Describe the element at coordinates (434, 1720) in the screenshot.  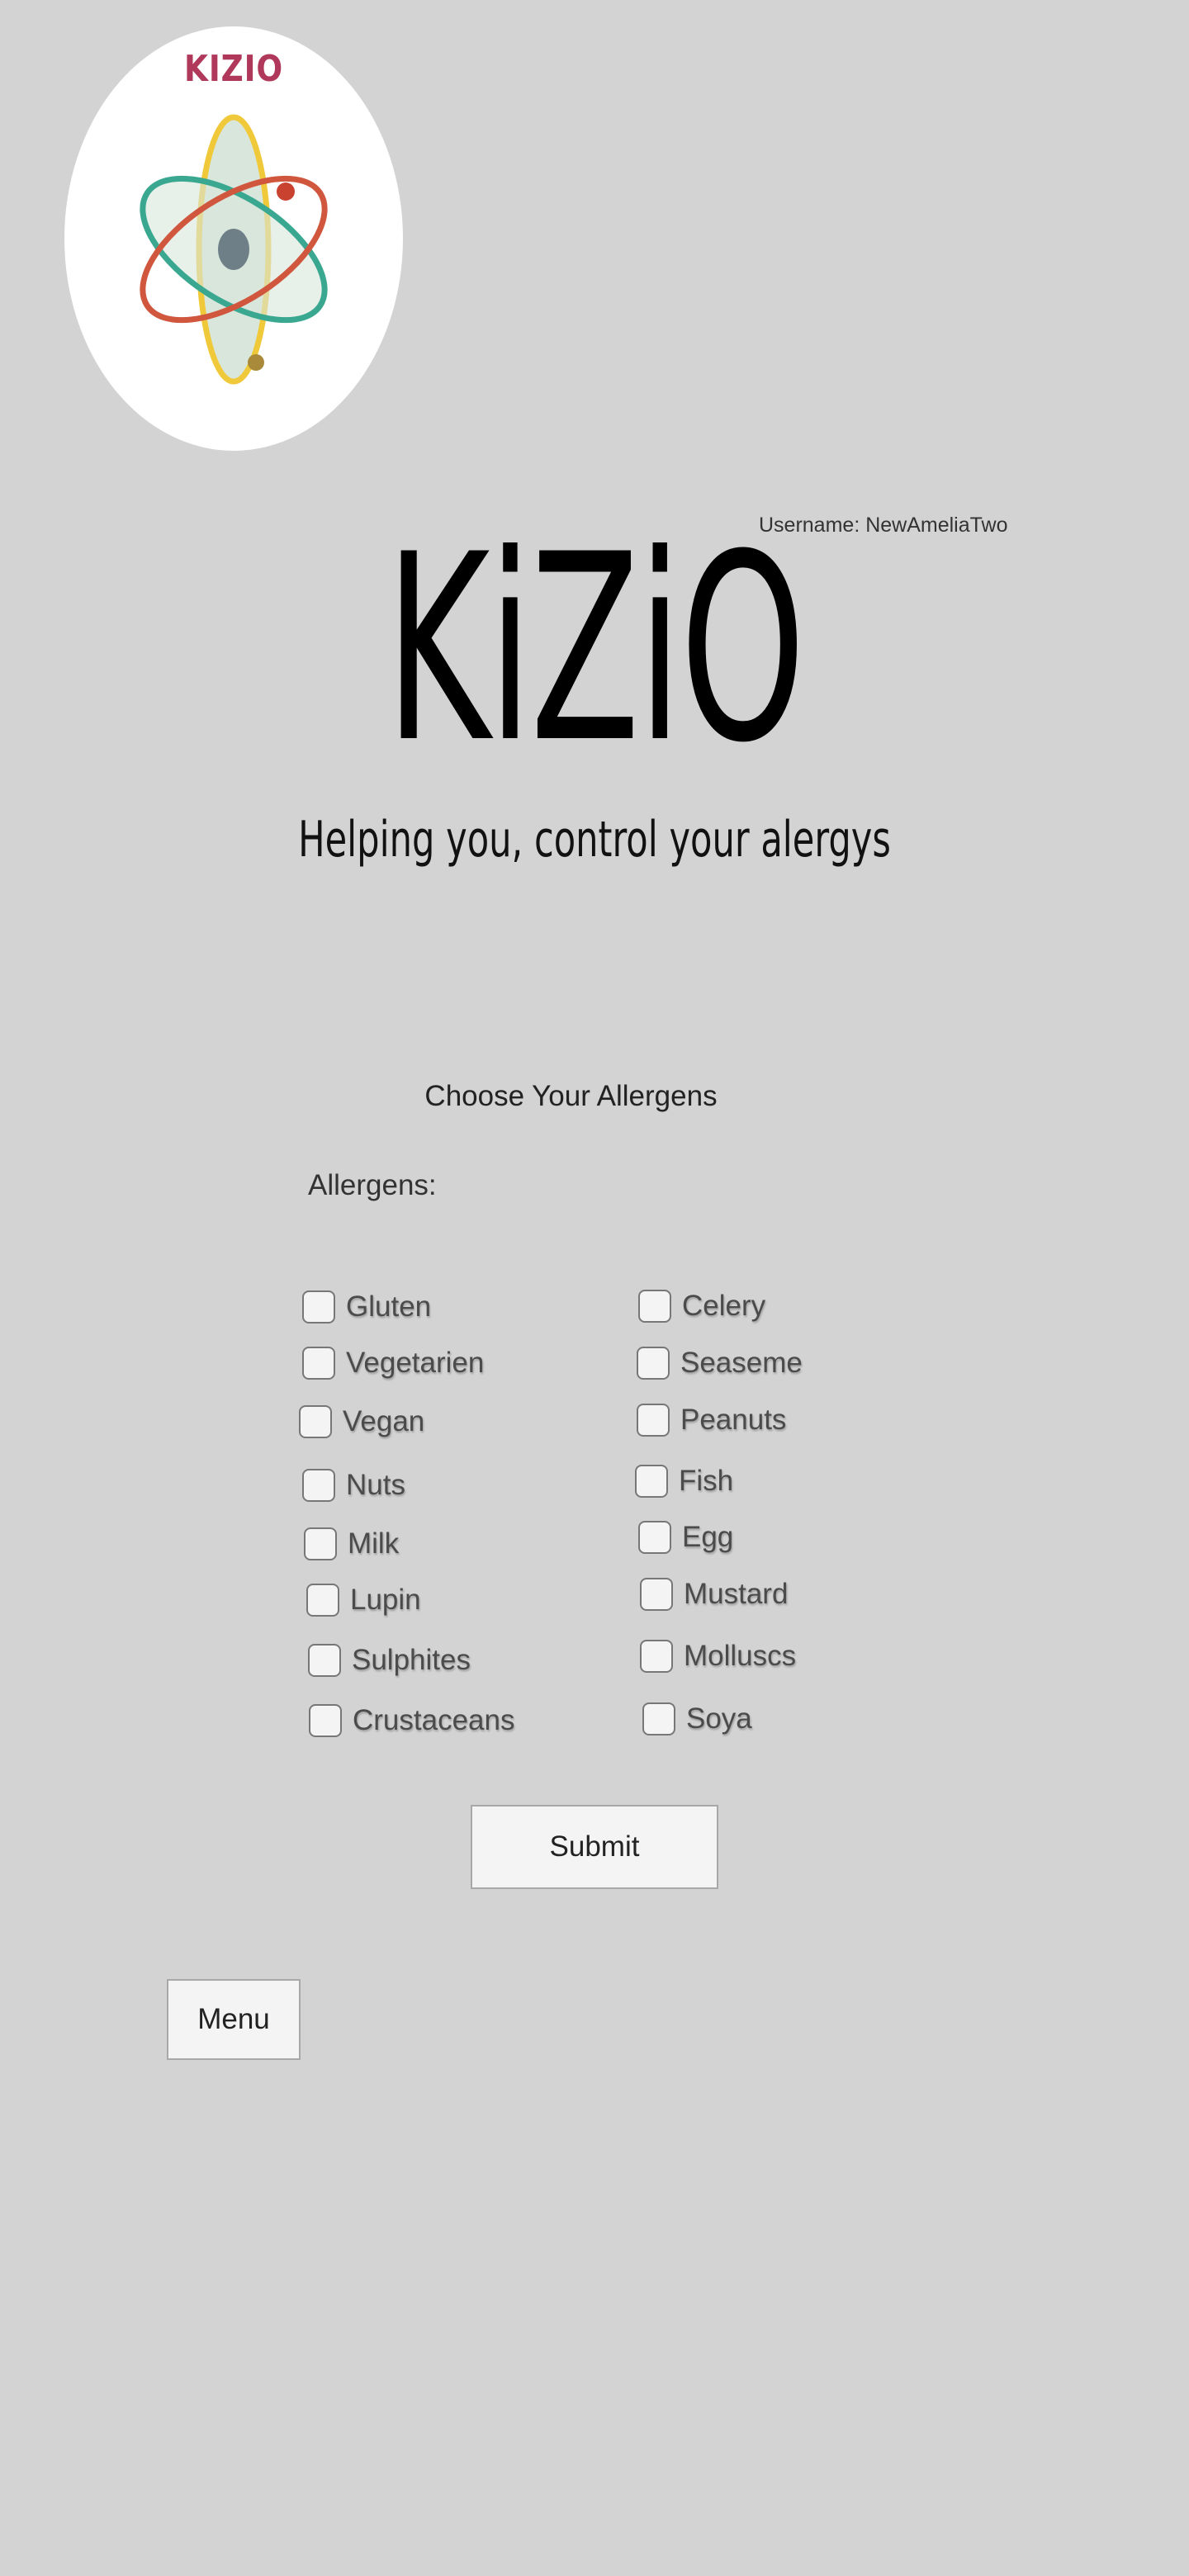
I see `allergen-label: Crustaceans` at that location.